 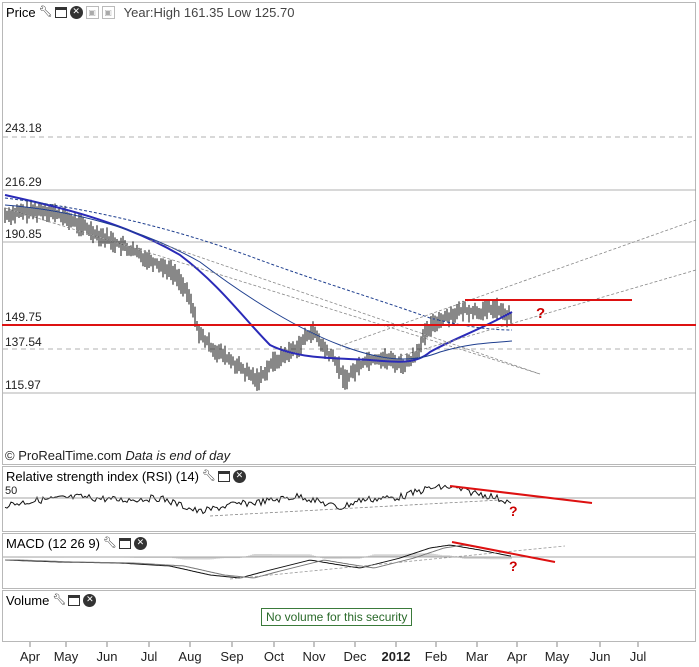 What do you see at coordinates (513, 566) in the screenshot?
I see `annotation-question-macd: ?` at bounding box center [513, 566].